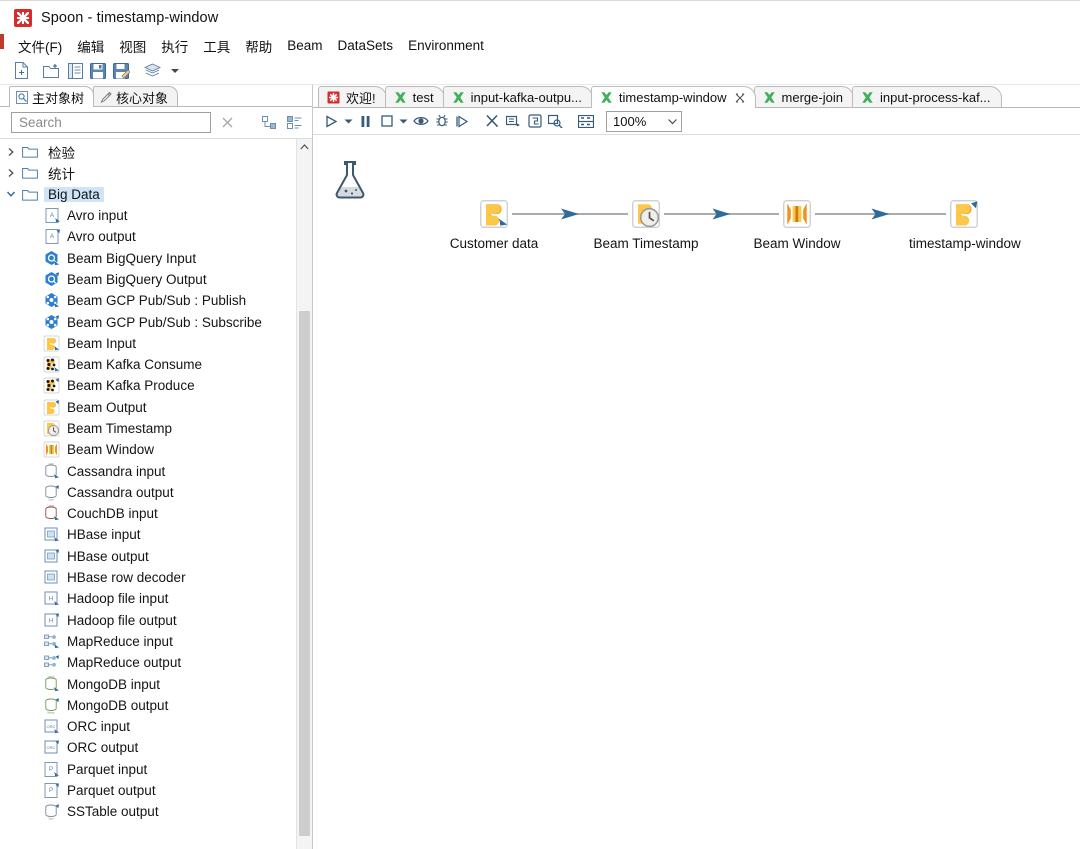 The image size is (1080, 849). Describe the element at coordinates (304, 573) in the screenshot. I see `scrollbar-thumb` at that location.